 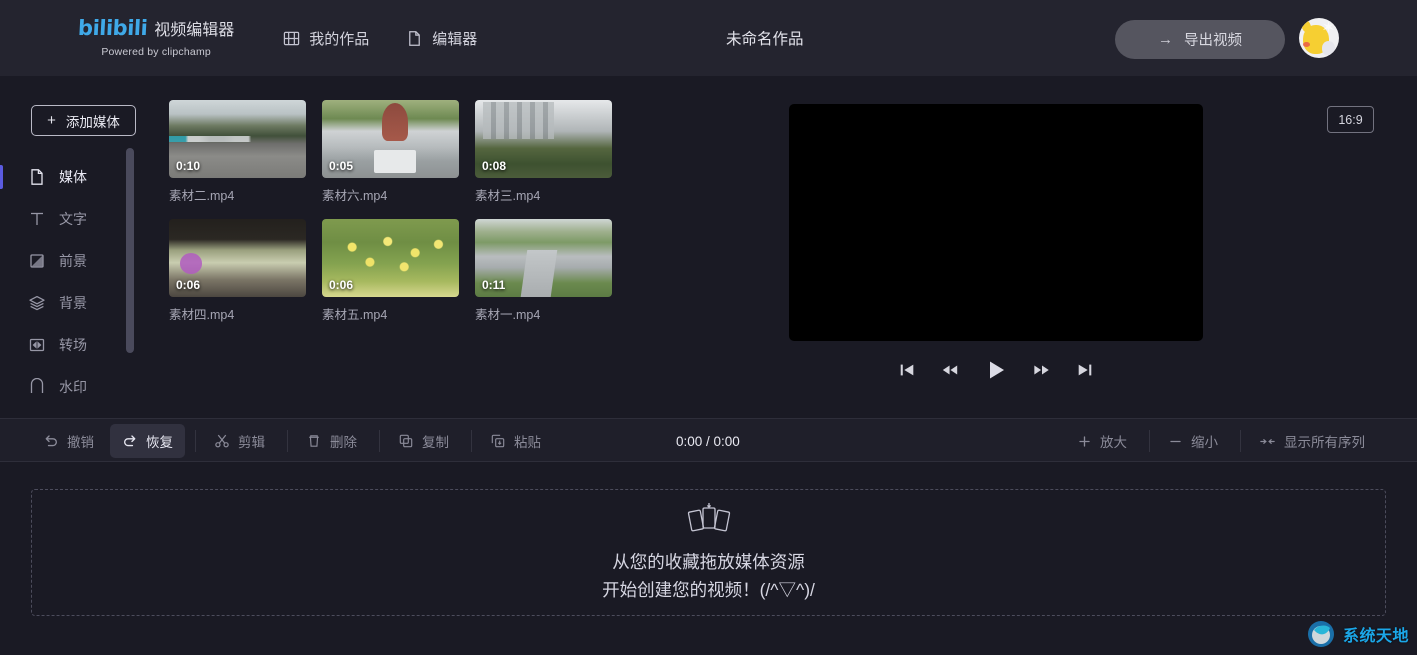 I want to click on zoom-in-label: 放大, so click(x=1113, y=442).